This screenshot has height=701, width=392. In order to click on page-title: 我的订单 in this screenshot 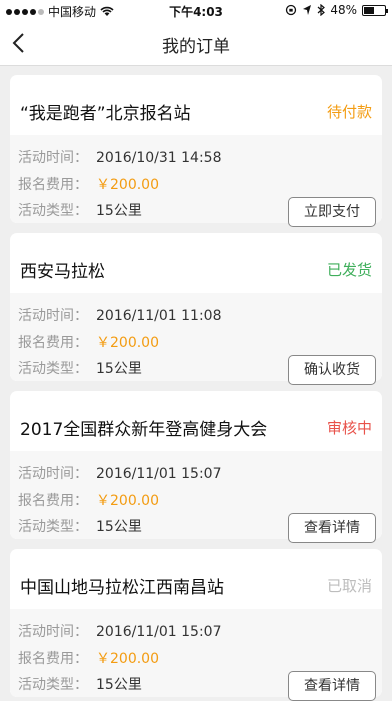, I will do `click(196, 47)`.